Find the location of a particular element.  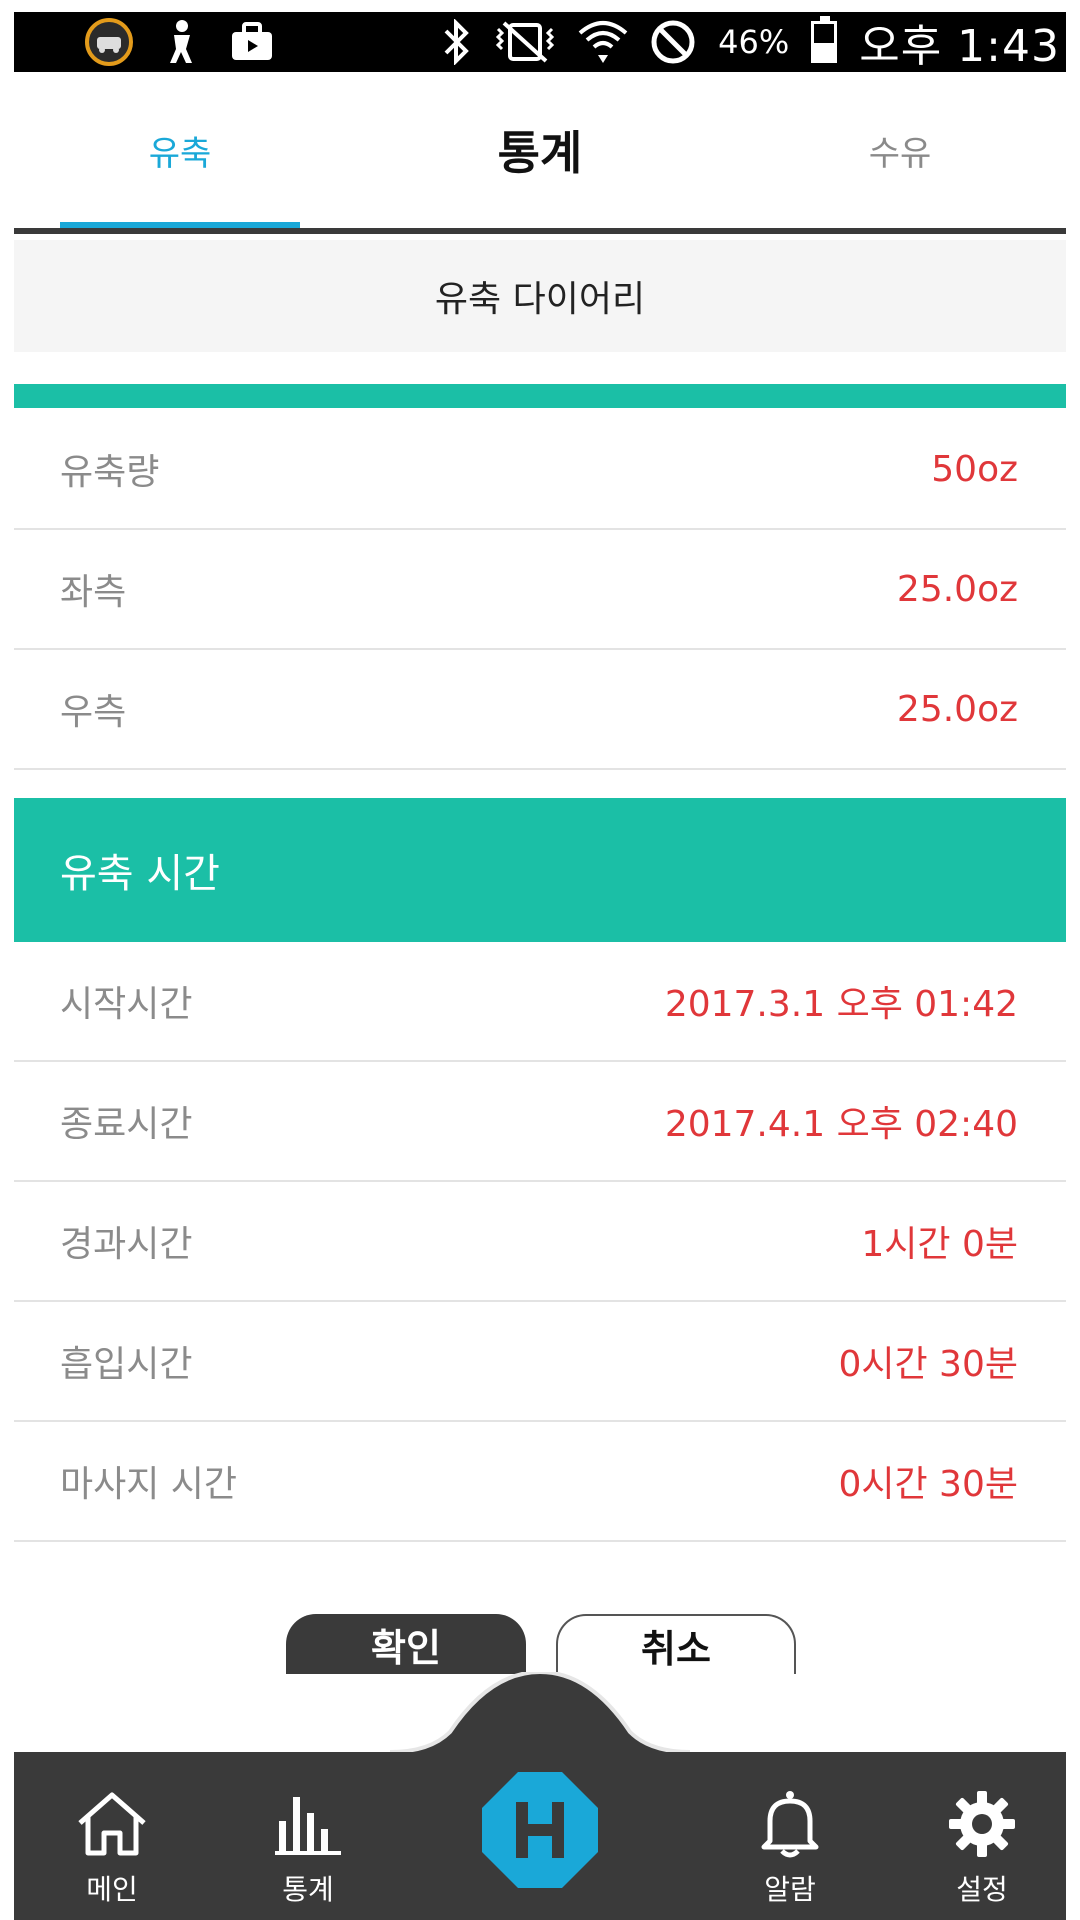

row-value: 50oz is located at coordinates (974, 469).